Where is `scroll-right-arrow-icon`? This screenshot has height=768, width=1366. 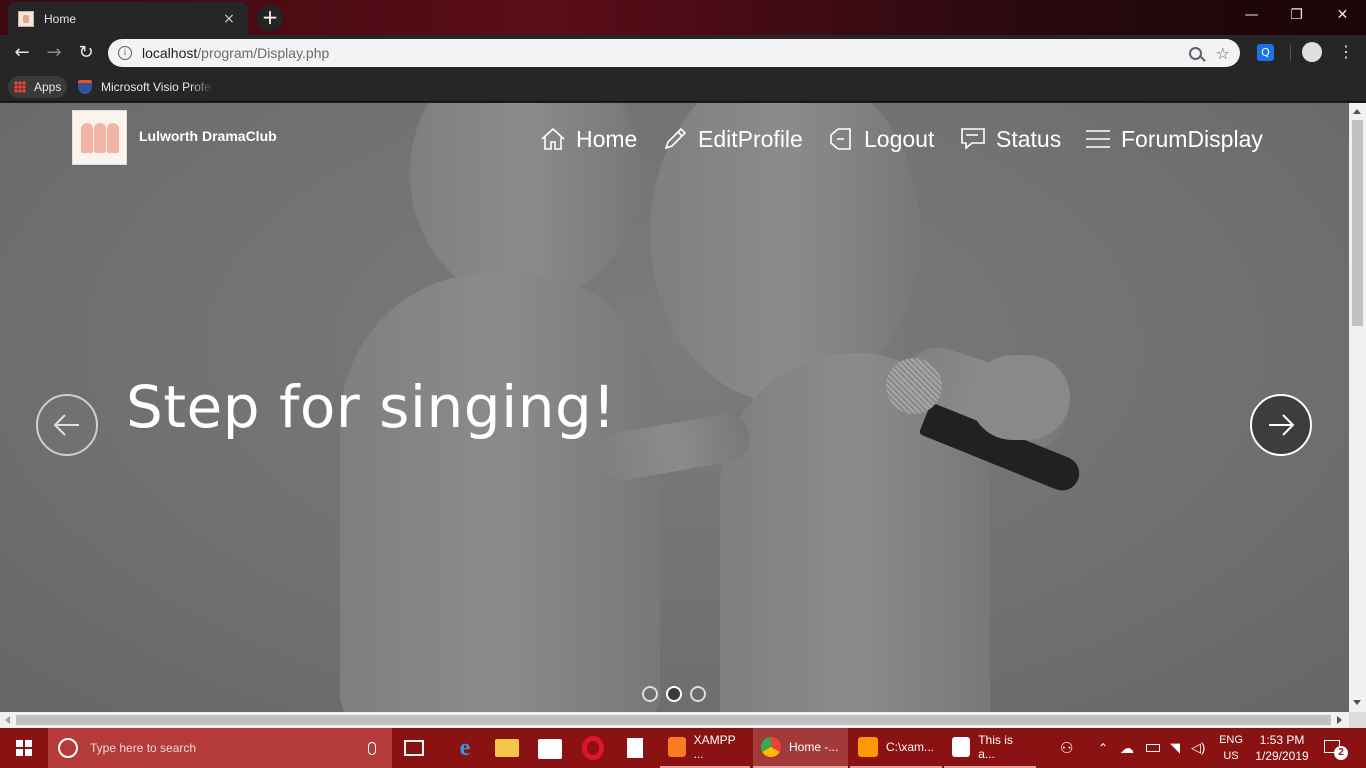 scroll-right-arrow-icon is located at coordinates (1339, 720).